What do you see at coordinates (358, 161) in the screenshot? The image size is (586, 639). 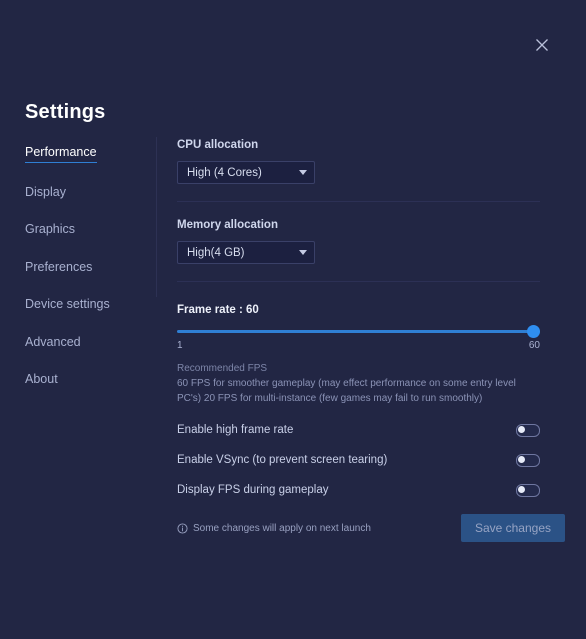 I see `cpu-allocation-section: CPU allocation High (4 Cores)` at bounding box center [358, 161].